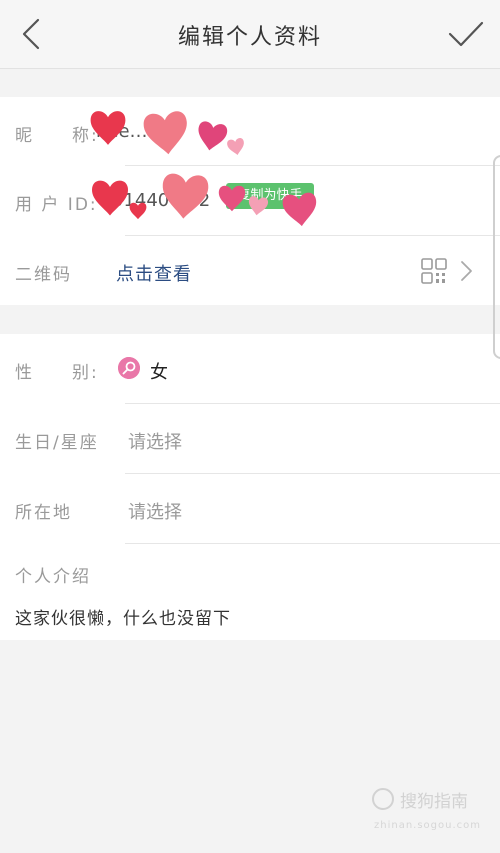 The width and height of the screenshot is (500, 853). I want to click on page-title: 编辑个人资料, so click(249, 37).